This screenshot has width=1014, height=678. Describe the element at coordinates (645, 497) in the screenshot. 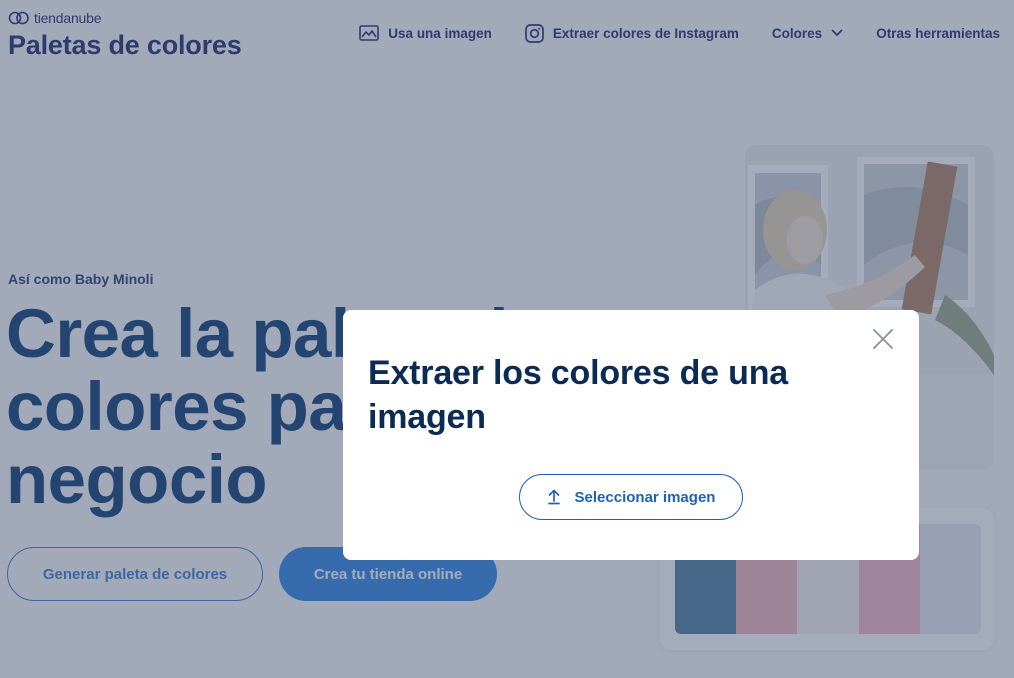

I see `select-image-label: Seleccionar imagen` at that location.